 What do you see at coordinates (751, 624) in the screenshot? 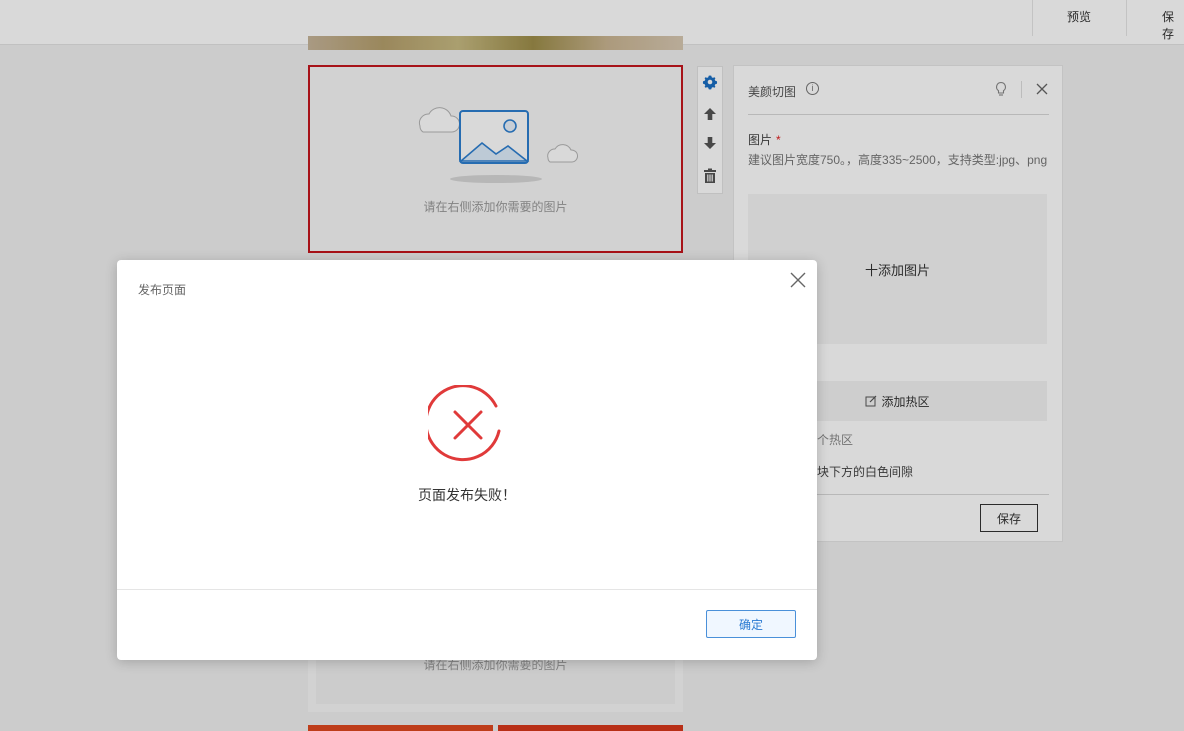
I see `confirm-button: 确定` at bounding box center [751, 624].